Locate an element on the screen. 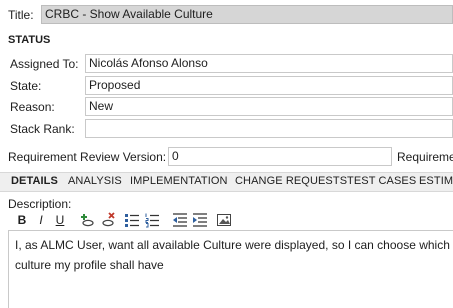  tab-analysis: ANALYSIS is located at coordinates (95, 181).